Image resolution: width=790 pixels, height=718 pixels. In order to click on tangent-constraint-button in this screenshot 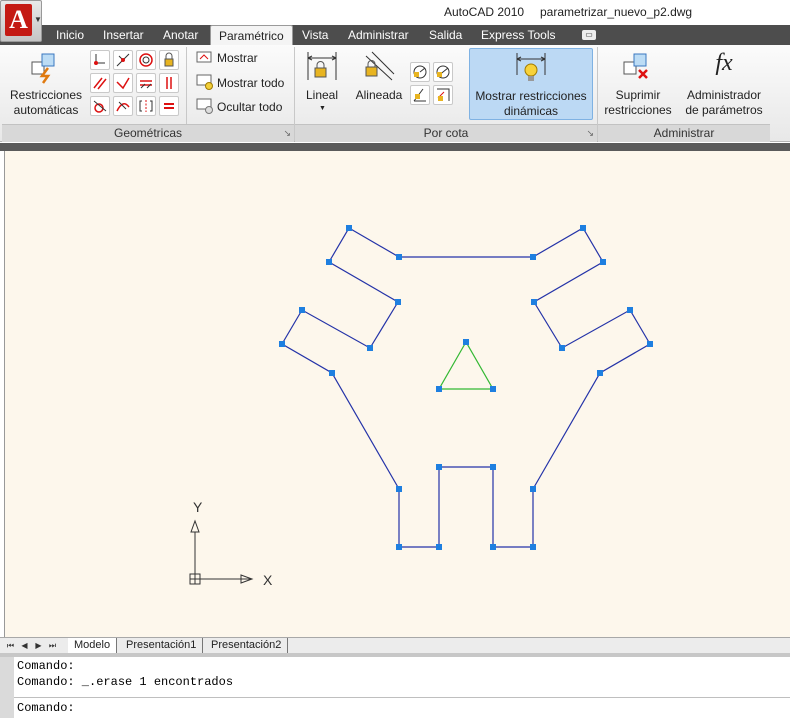, I will do `click(100, 106)`.